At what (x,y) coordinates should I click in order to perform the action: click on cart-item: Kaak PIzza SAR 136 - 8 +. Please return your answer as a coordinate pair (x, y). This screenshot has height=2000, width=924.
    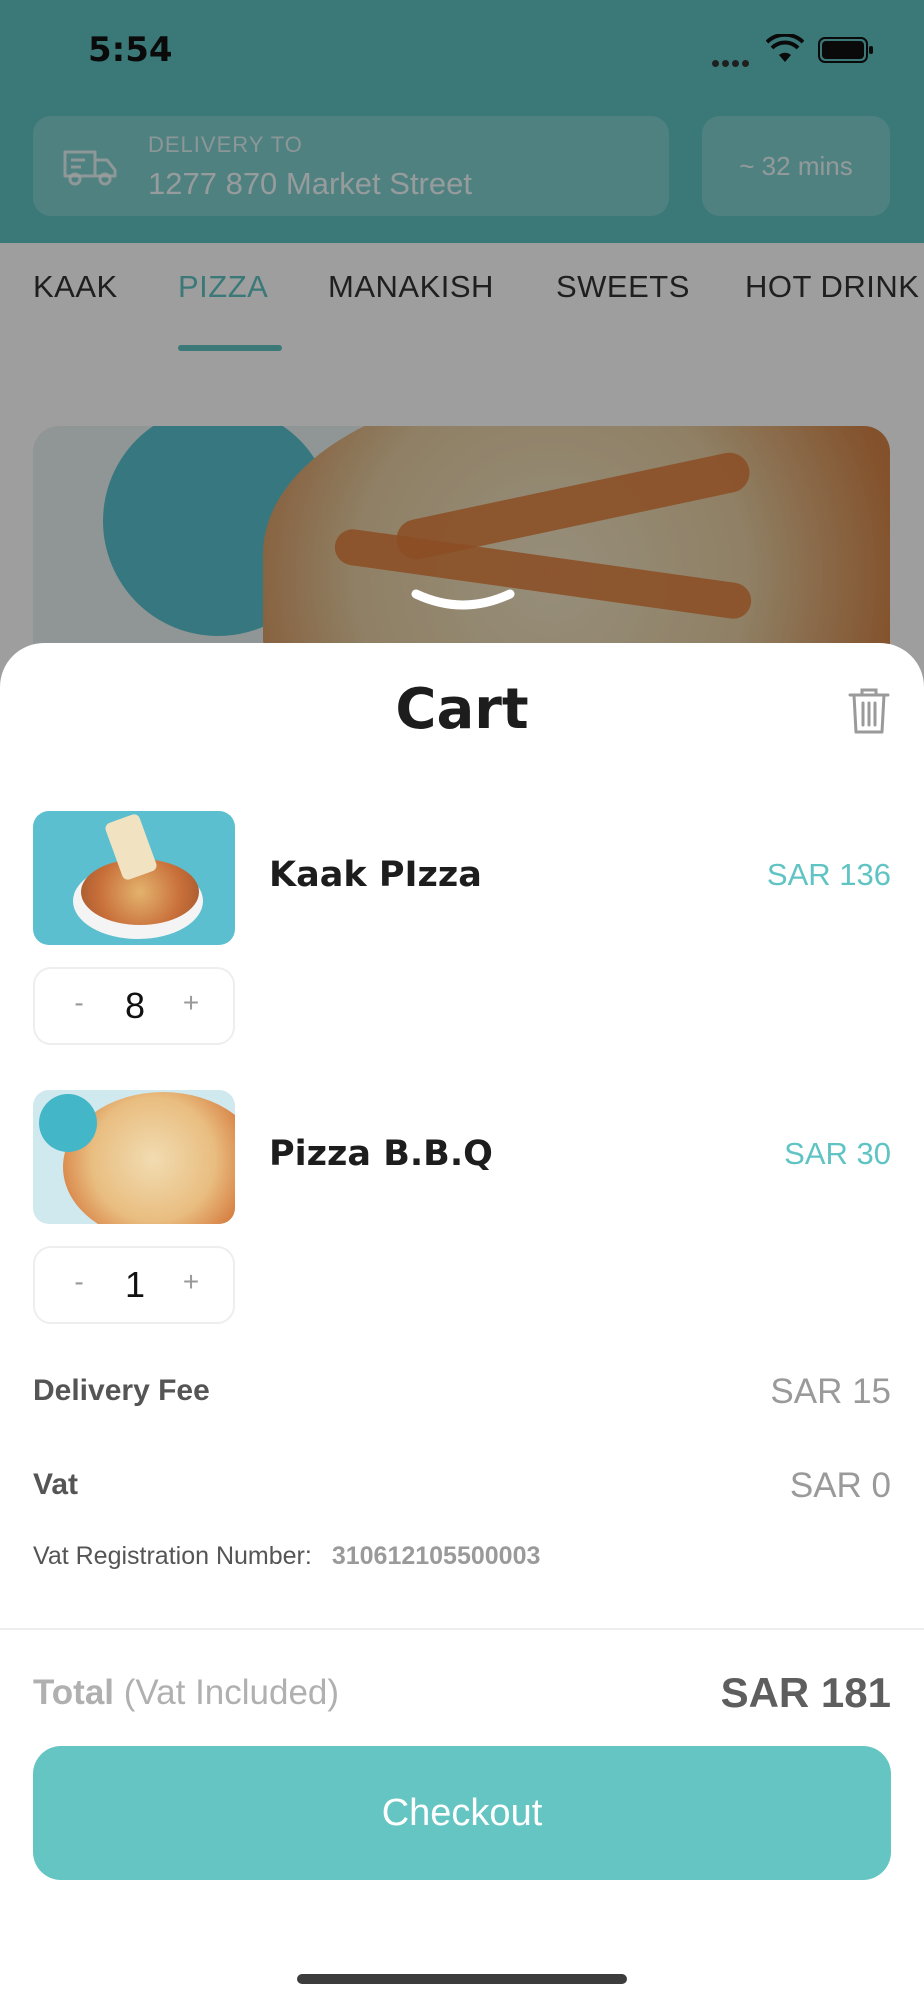
    Looking at the image, I should click on (462, 941).